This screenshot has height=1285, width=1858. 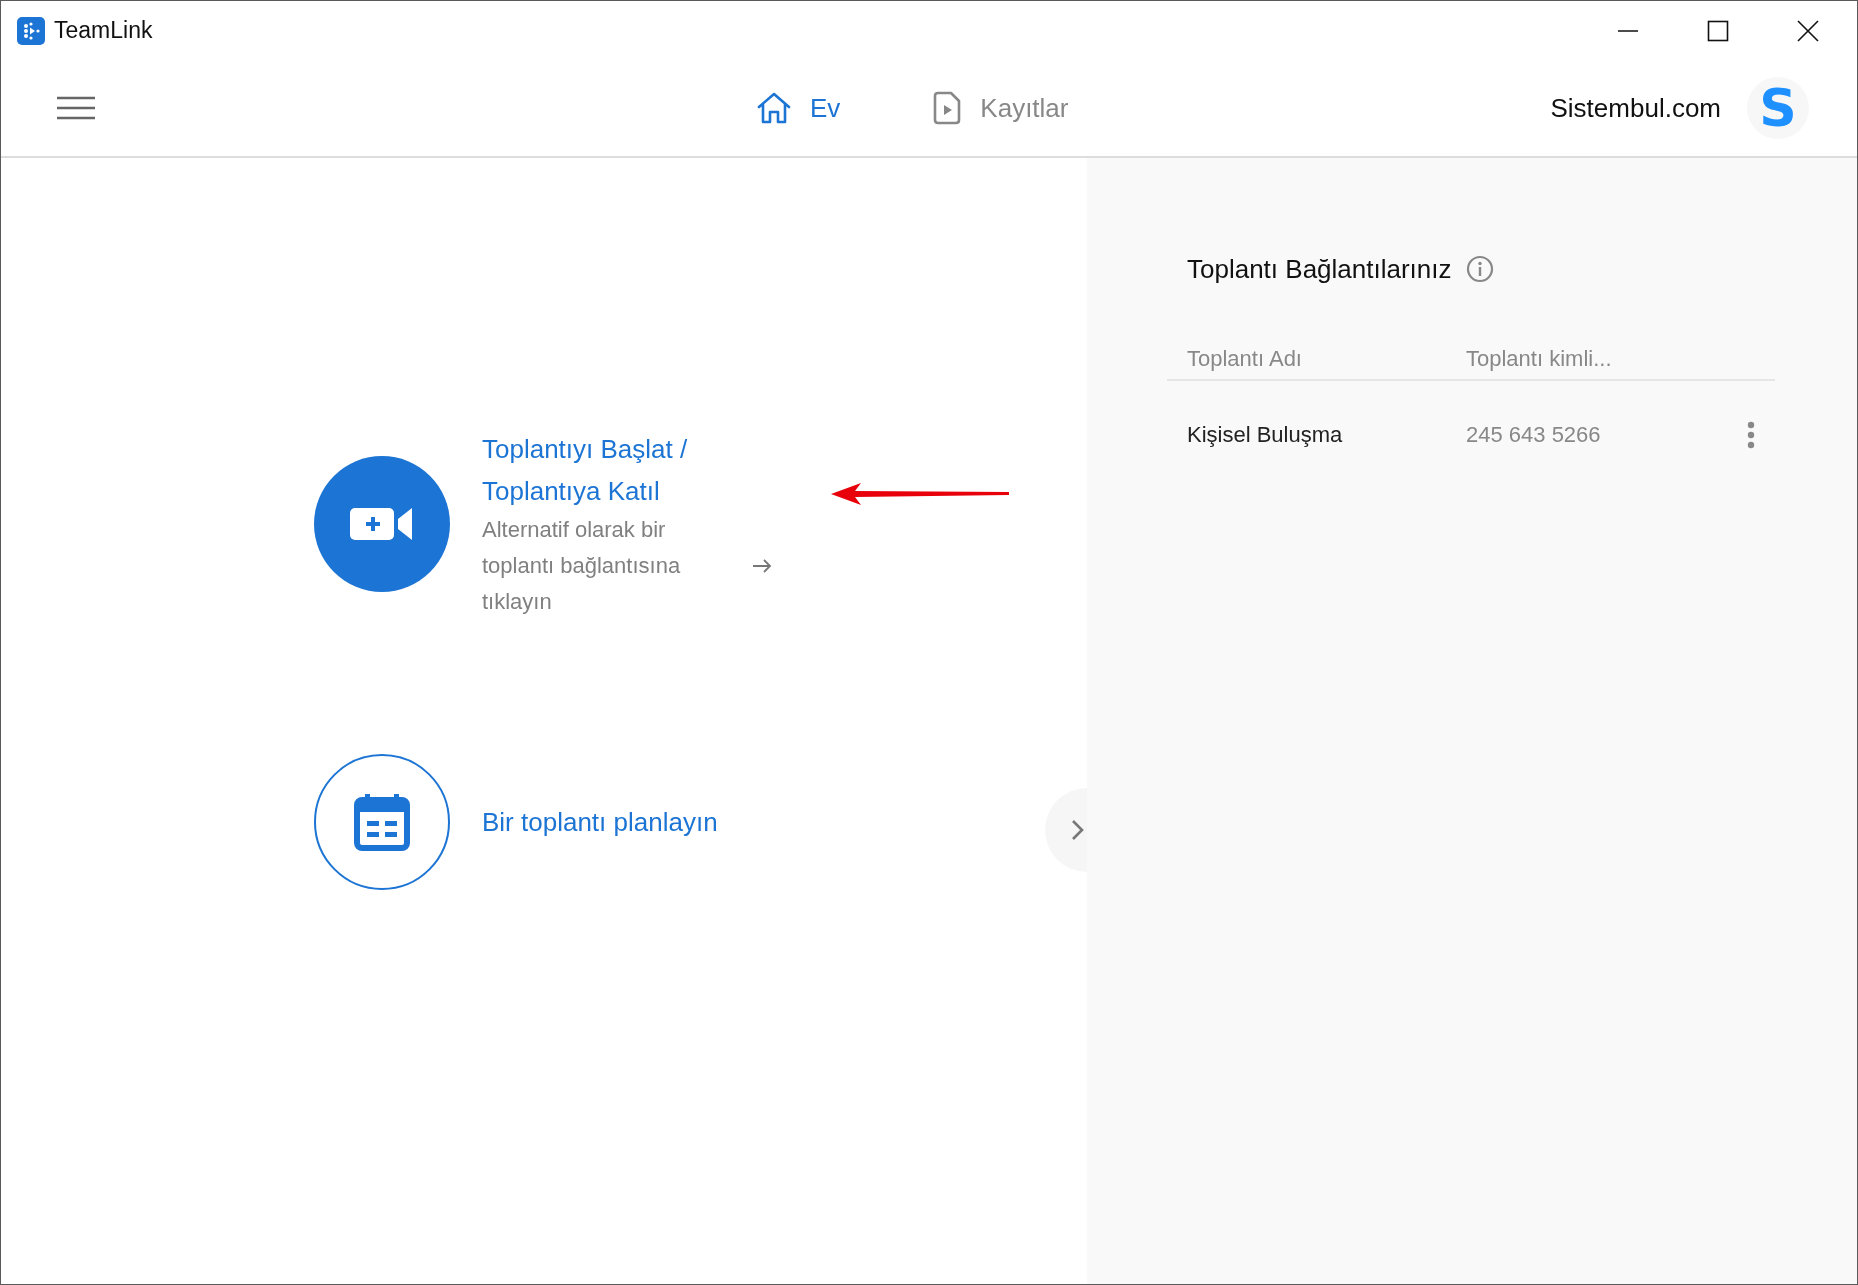 What do you see at coordinates (607, 470) in the screenshot?
I see `action-link: Toplantıyı Başlat / Toplantıya Katıl` at bounding box center [607, 470].